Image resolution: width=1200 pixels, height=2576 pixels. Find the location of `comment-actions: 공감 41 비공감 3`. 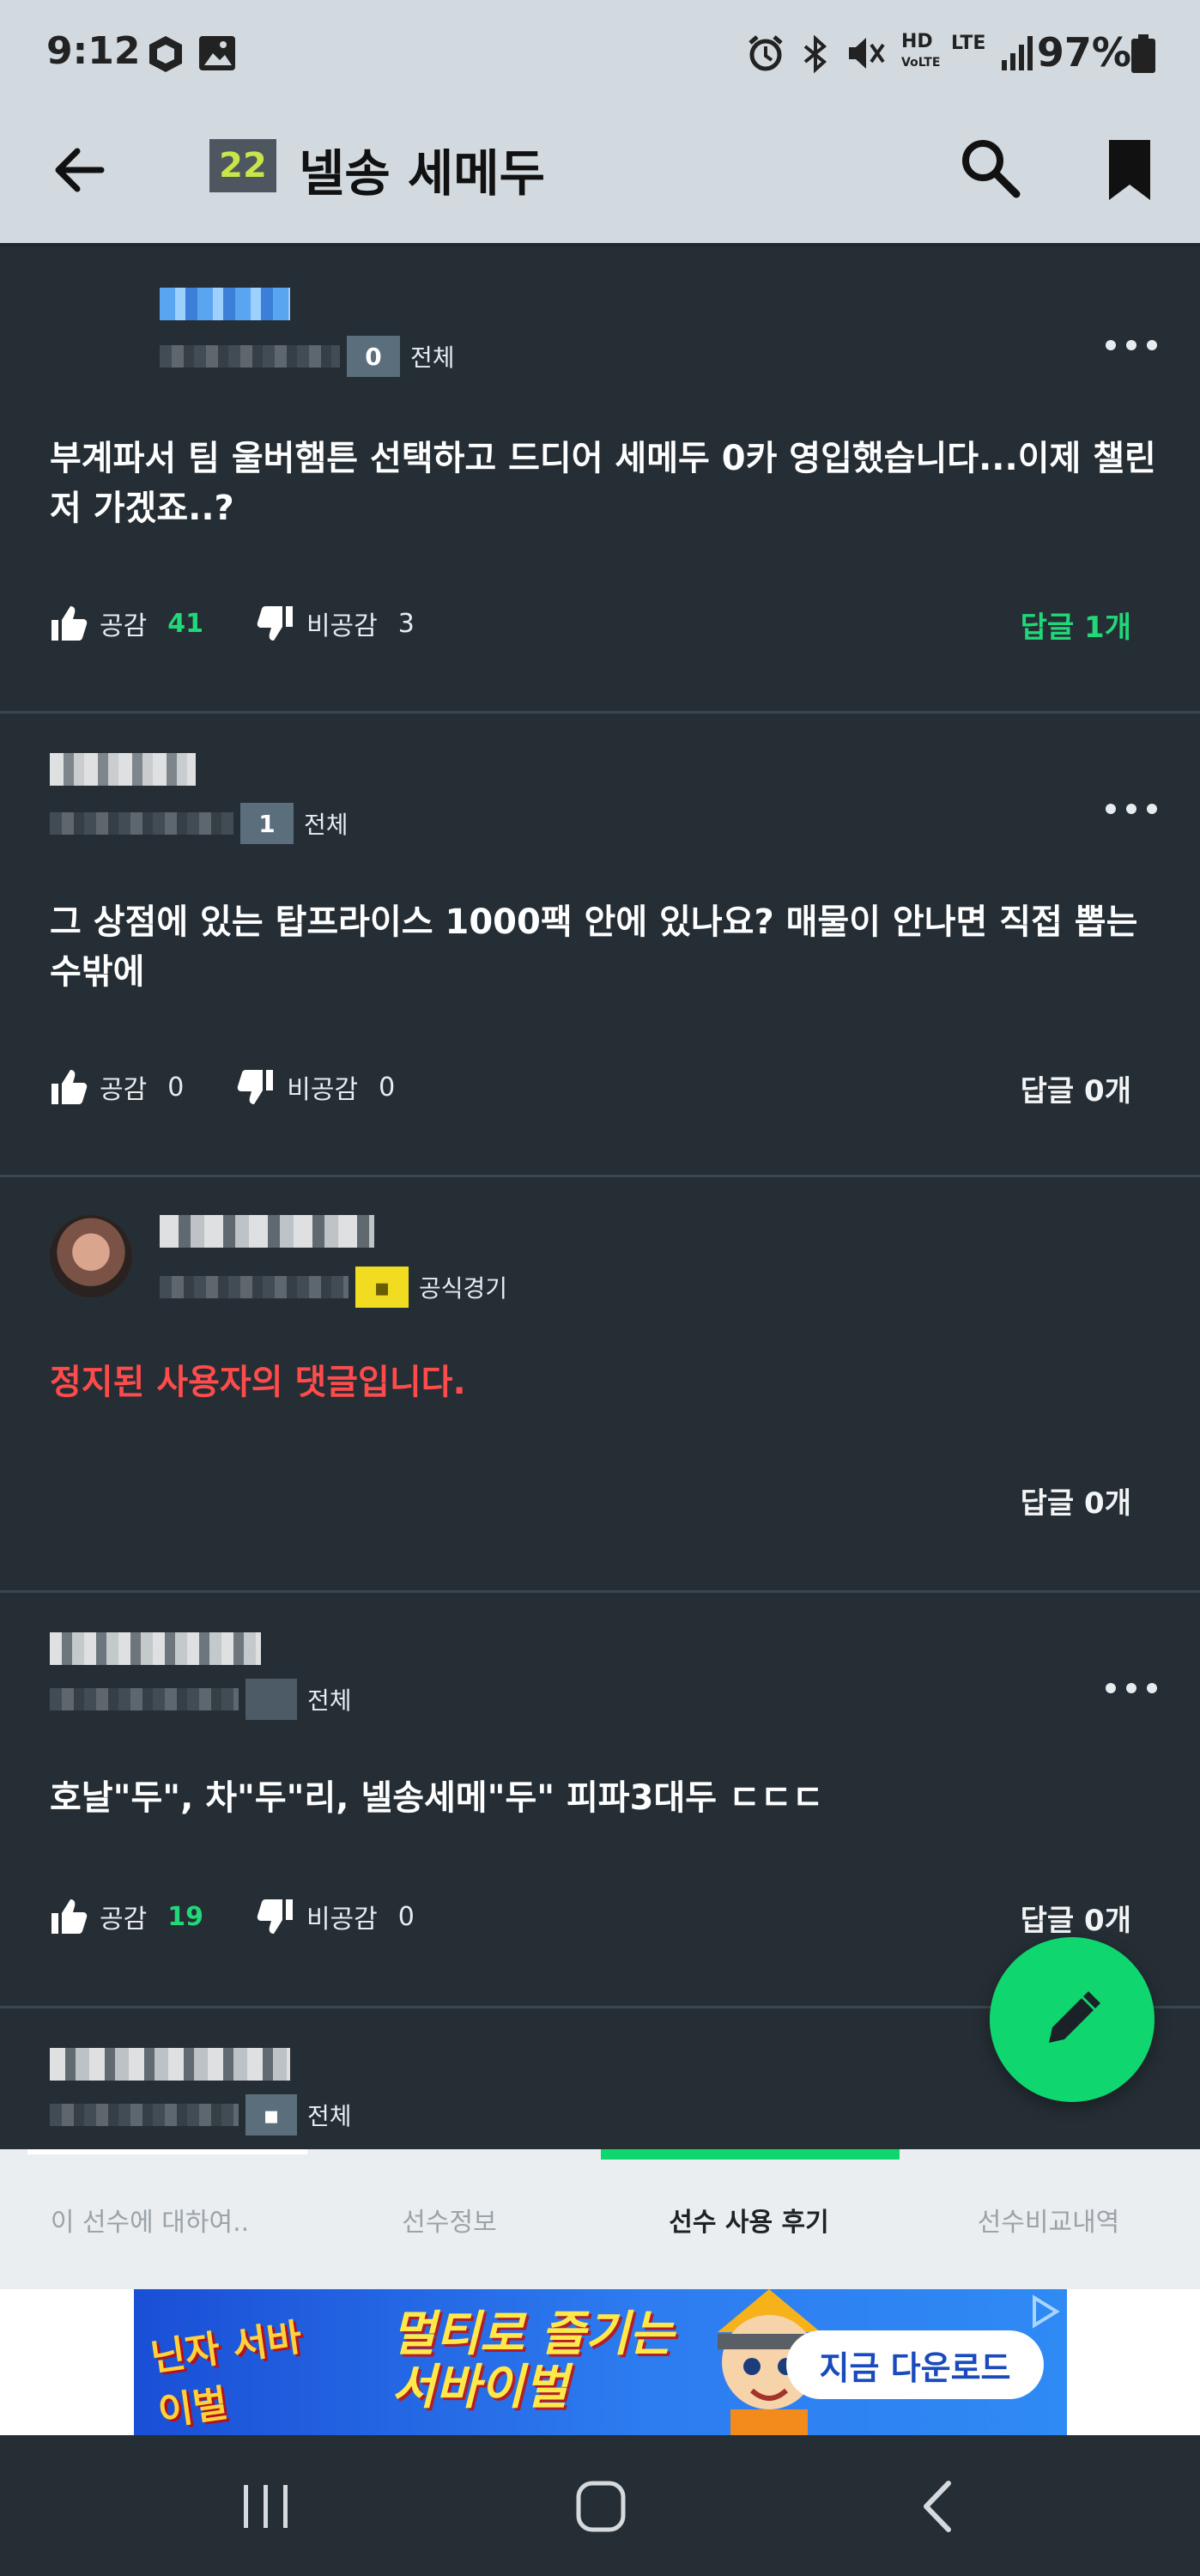

comment-actions: 공감 41 비공감 3 is located at coordinates (259, 623).